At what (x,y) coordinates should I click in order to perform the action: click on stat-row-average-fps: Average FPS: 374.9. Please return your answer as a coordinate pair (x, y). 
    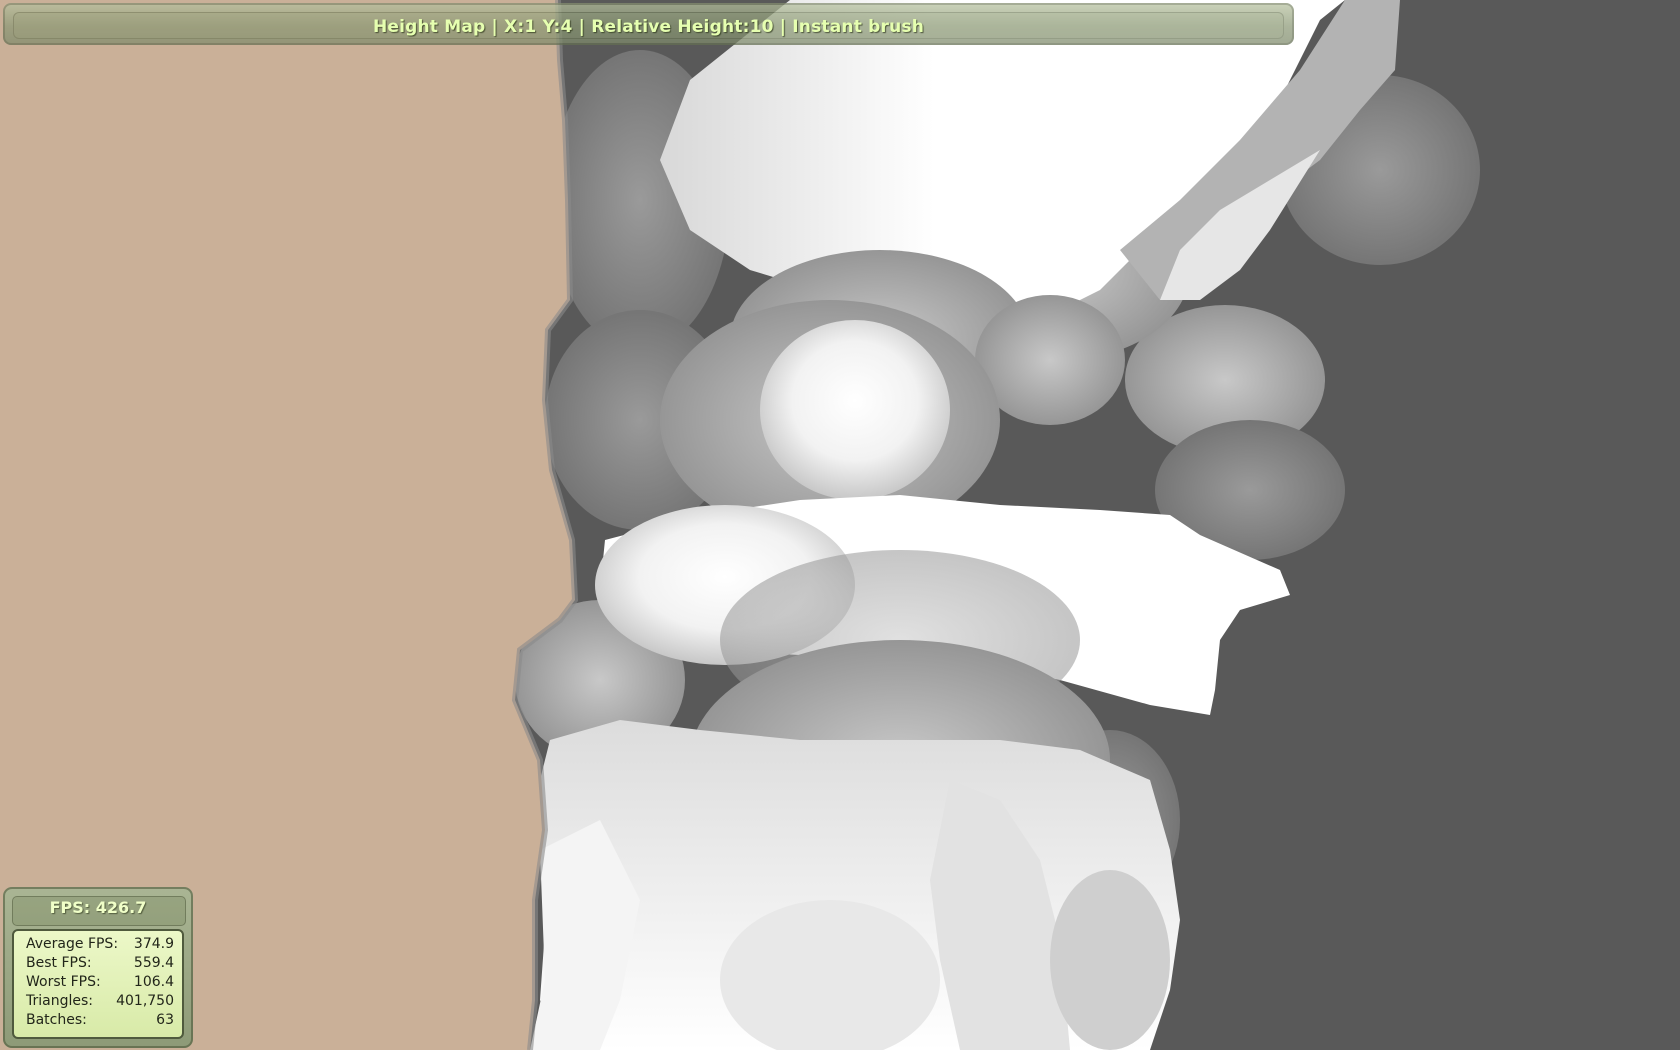
    Looking at the image, I should click on (100, 944).